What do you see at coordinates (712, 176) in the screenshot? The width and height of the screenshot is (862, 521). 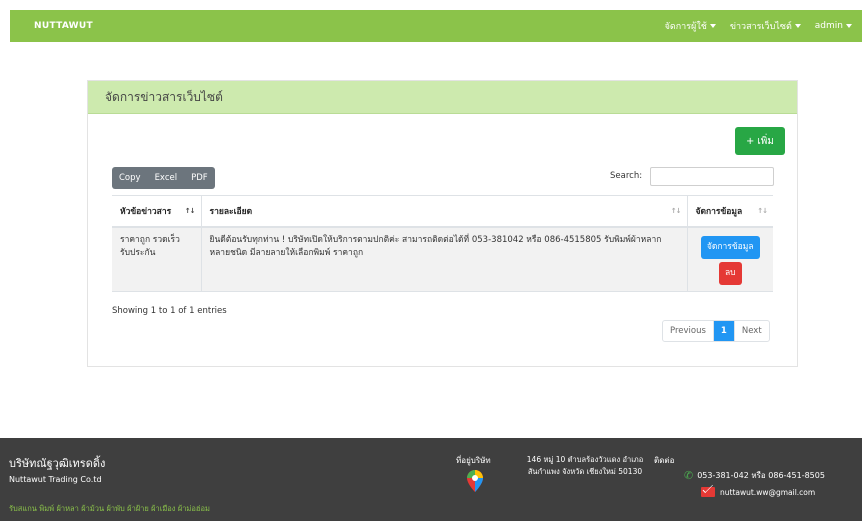 I see `search-input` at bounding box center [712, 176].